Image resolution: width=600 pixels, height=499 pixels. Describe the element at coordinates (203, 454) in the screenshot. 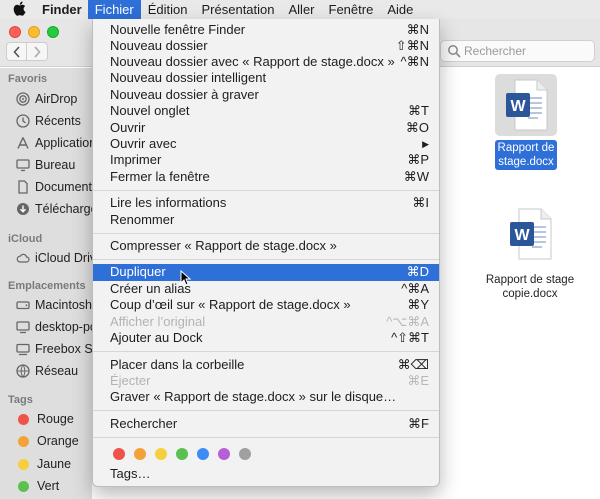

I see `tag-color-blue` at that location.